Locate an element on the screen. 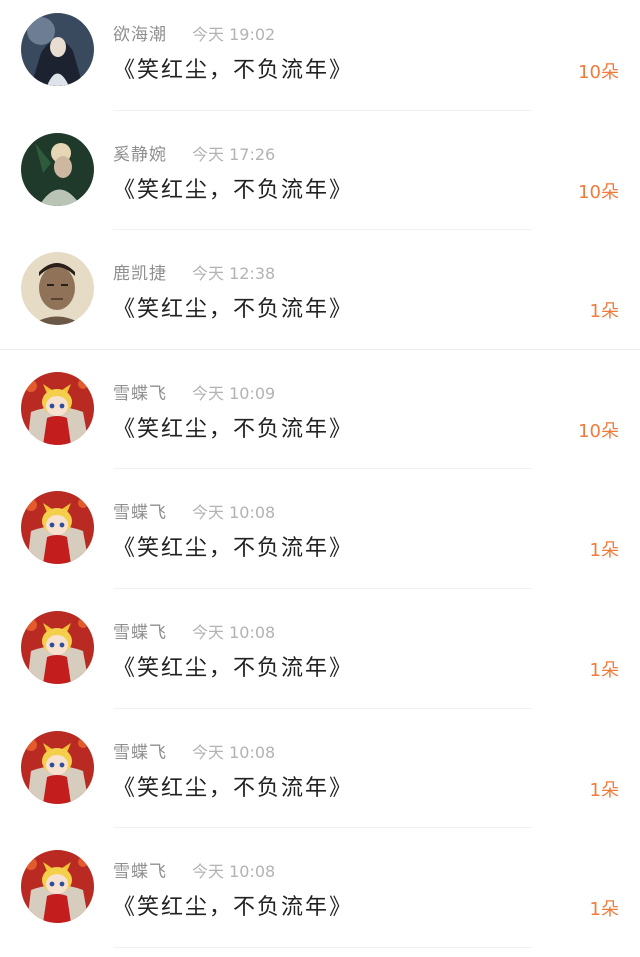  user-name: 欲海潮 is located at coordinates (140, 32).